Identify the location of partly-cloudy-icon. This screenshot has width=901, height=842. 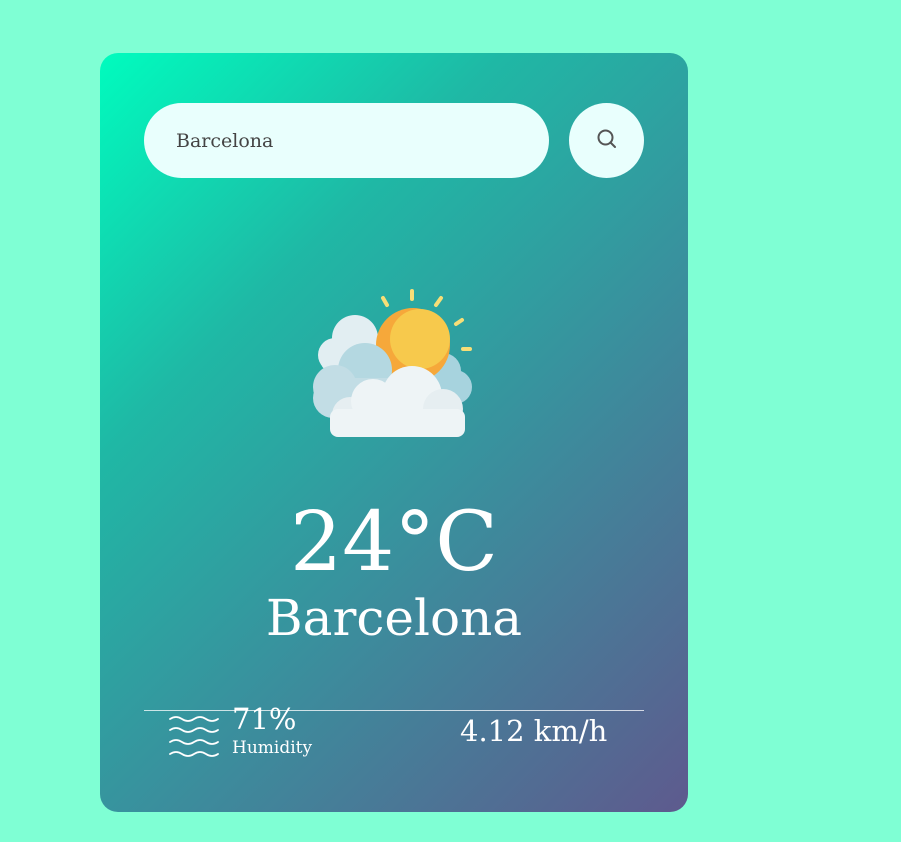
(395, 363).